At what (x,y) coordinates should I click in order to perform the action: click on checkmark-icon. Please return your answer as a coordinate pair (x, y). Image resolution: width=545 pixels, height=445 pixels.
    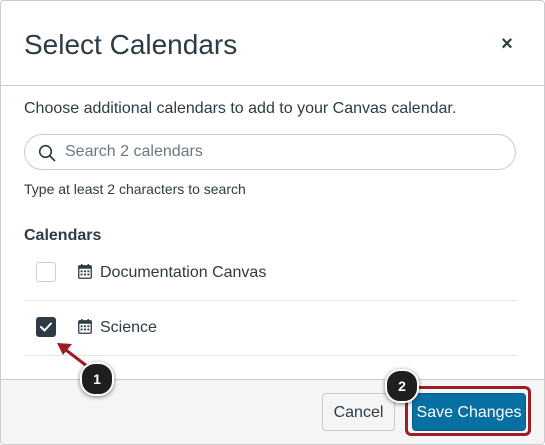
    Looking at the image, I should click on (46, 327).